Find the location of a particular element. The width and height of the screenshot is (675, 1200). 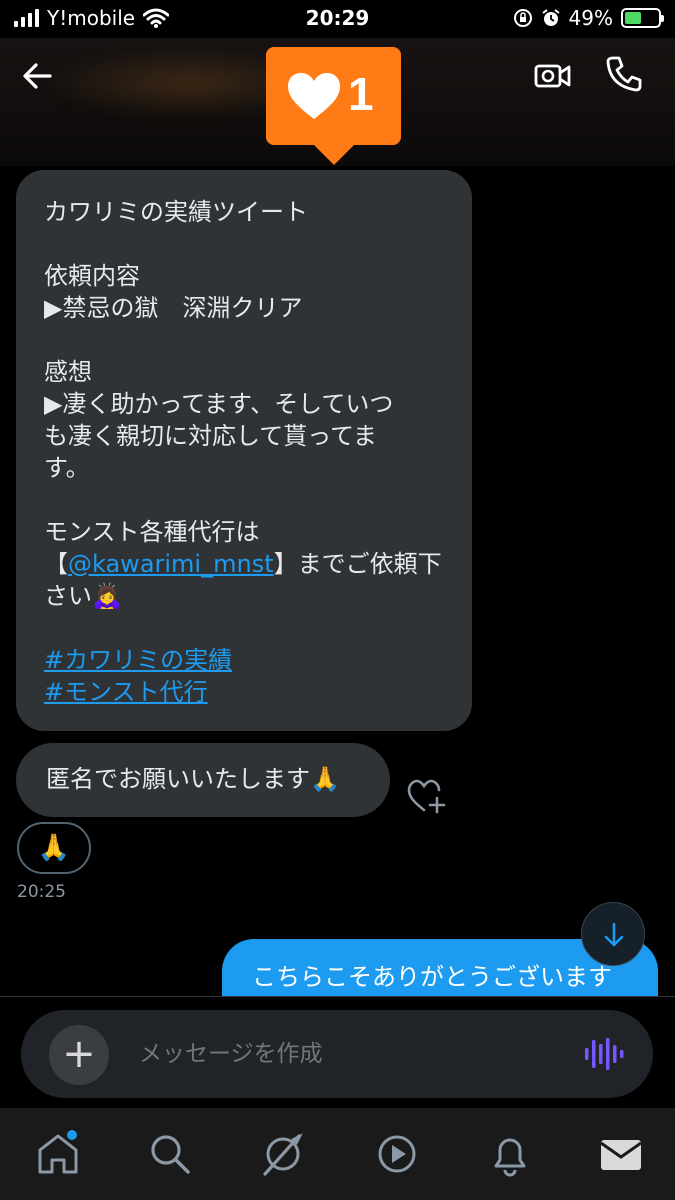

impression-label: 感想 is located at coordinates (68, 372).